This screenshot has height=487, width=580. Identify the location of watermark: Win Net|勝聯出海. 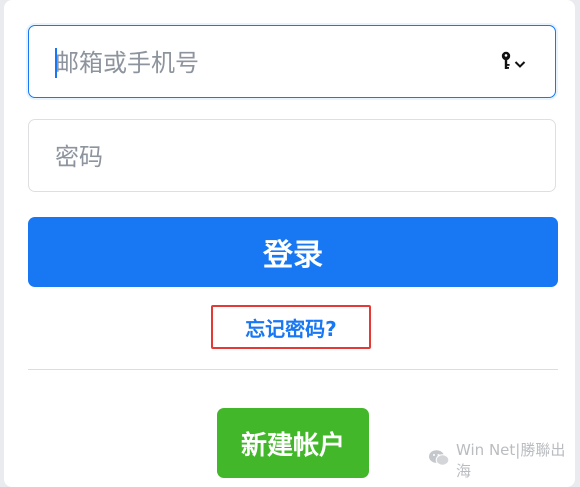
(501, 460).